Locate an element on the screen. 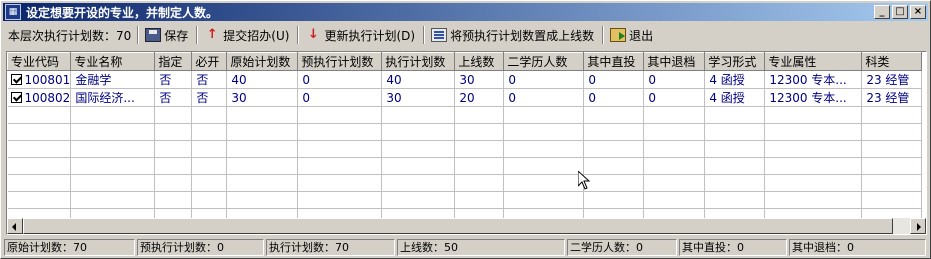 The height and width of the screenshot is (259, 931). submit-button: ↑ 提交招办(U) is located at coordinates (247, 35).